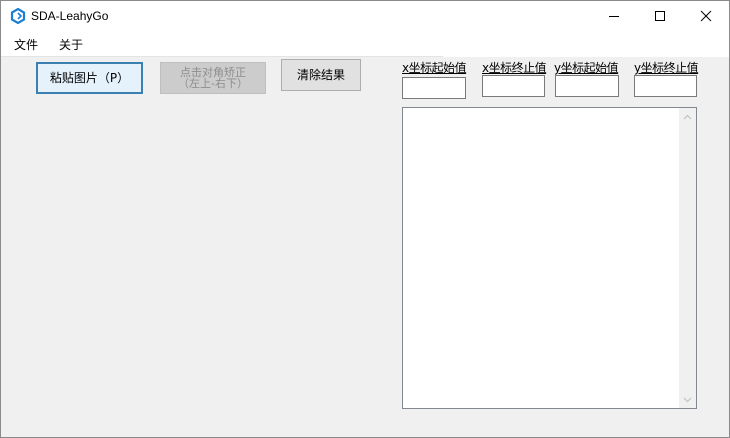 The height and width of the screenshot is (438, 730). What do you see at coordinates (587, 86) in the screenshot?
I see `y-start-input` at bounding box center [587, 86].